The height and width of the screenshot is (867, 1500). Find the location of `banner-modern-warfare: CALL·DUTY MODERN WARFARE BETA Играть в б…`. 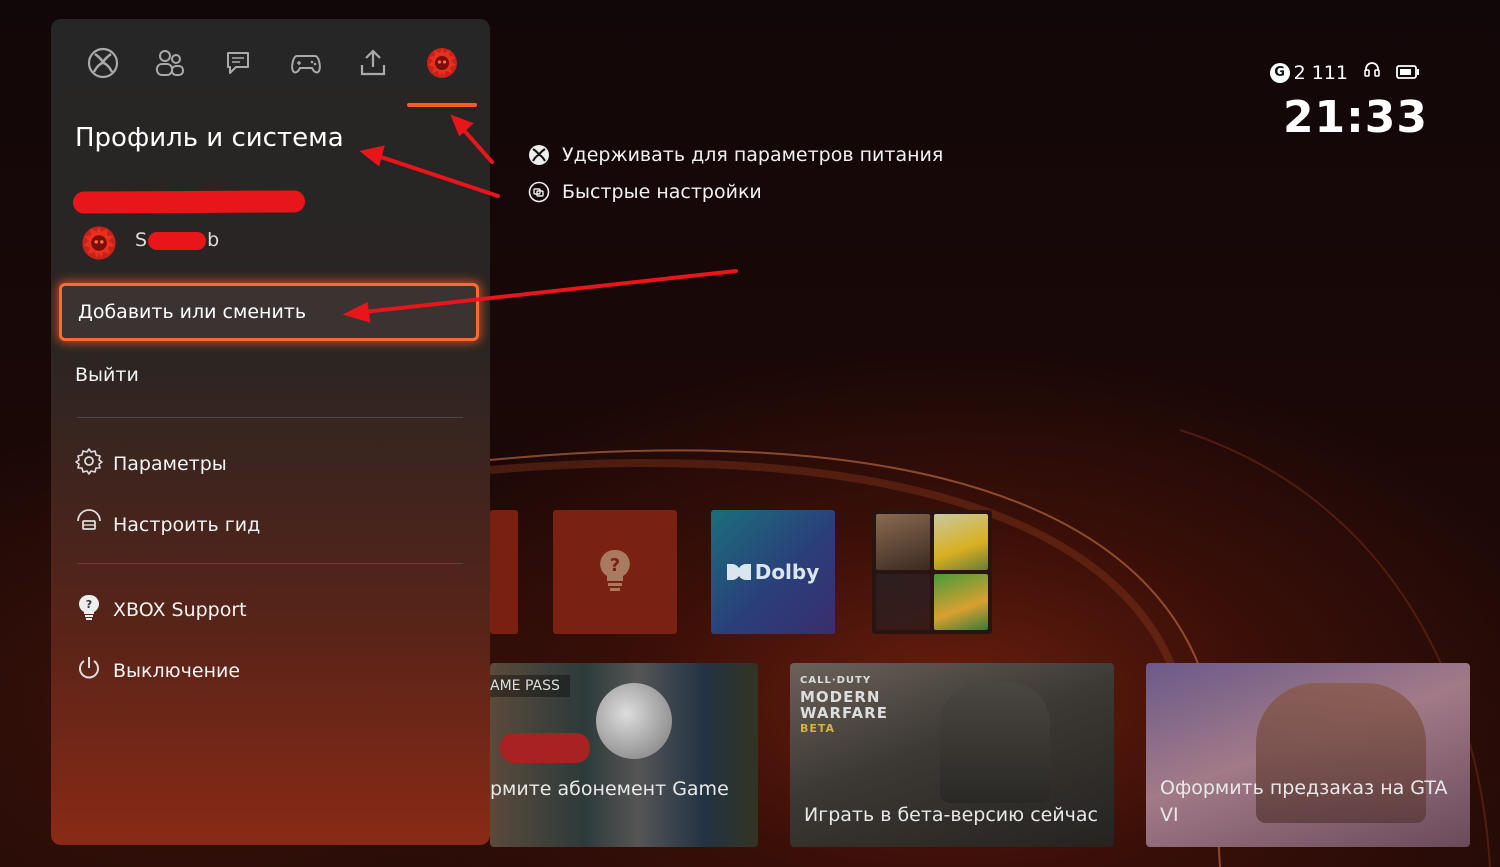

banner-modern-warfare: CALL·DUTY MODERN WARFARE BETA Играть в б… is located at coordinates (952, 755).